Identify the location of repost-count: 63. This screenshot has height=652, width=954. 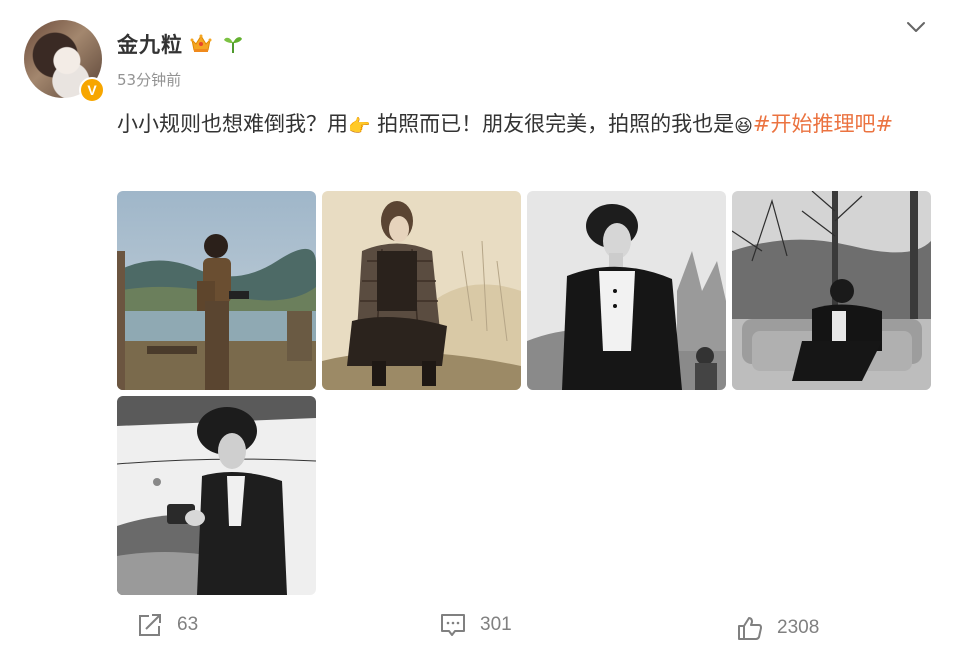
(188, 624).